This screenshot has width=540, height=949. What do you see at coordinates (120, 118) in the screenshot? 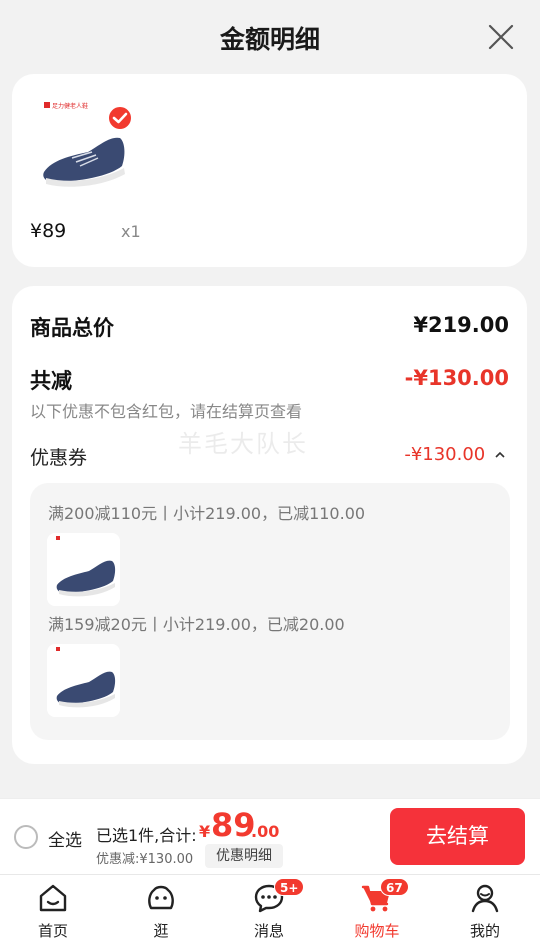
I see `selected-check-icon` at bounding box center [120, 118].